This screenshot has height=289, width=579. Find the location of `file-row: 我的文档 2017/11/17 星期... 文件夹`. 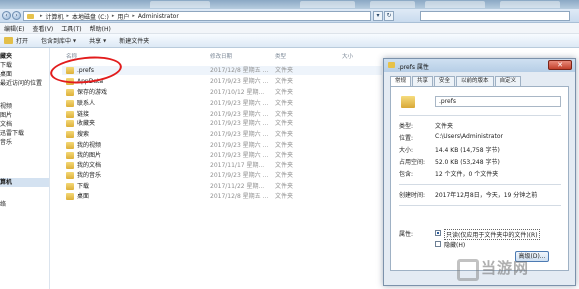

file-row: 我的文档 2017/11/17 星期... 文件夹 is located at coordinates (222, 165).